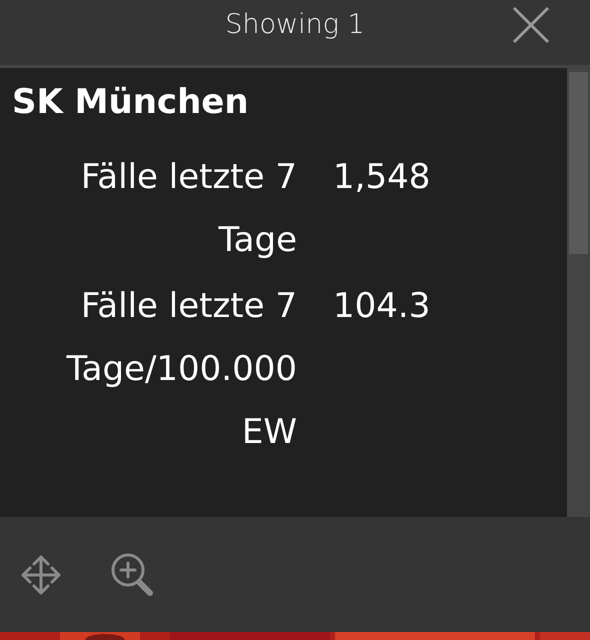 The width and height of the screenshot is (590, 640). I want to click on field-value: 1,548, so click(381, 177).